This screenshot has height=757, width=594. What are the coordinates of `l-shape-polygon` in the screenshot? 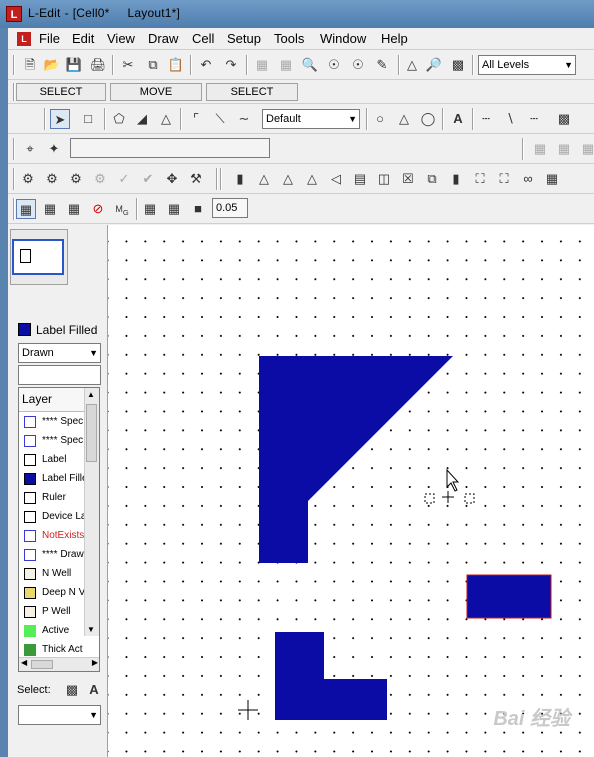 It's located at (331, 676).